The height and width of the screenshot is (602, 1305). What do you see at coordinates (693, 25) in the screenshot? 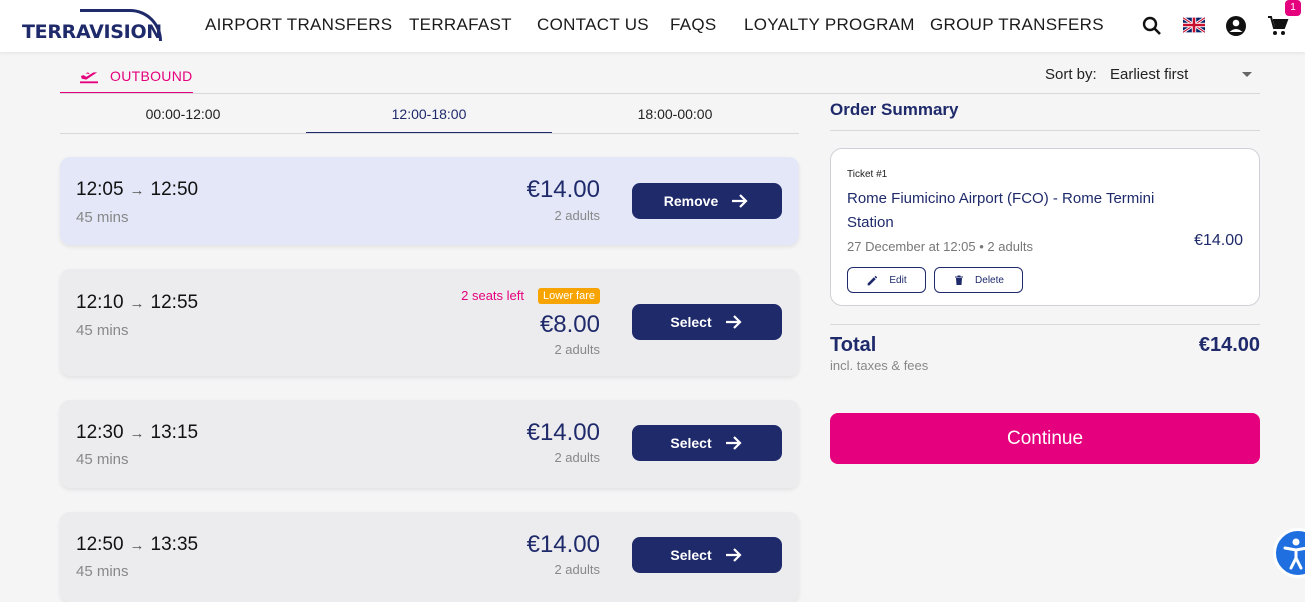
I see `nav-faqs: FAQS` at bounding box center [693, 25].